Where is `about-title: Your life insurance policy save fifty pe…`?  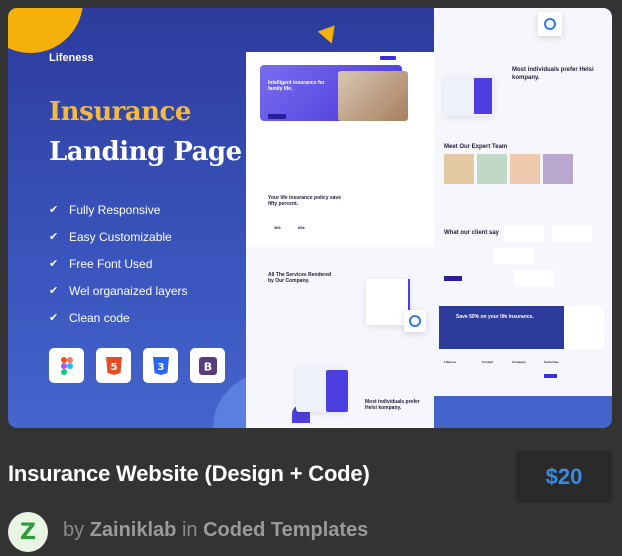 about-title: Your life insurance policy save fifty pe… is located at coordinates (304, 201).